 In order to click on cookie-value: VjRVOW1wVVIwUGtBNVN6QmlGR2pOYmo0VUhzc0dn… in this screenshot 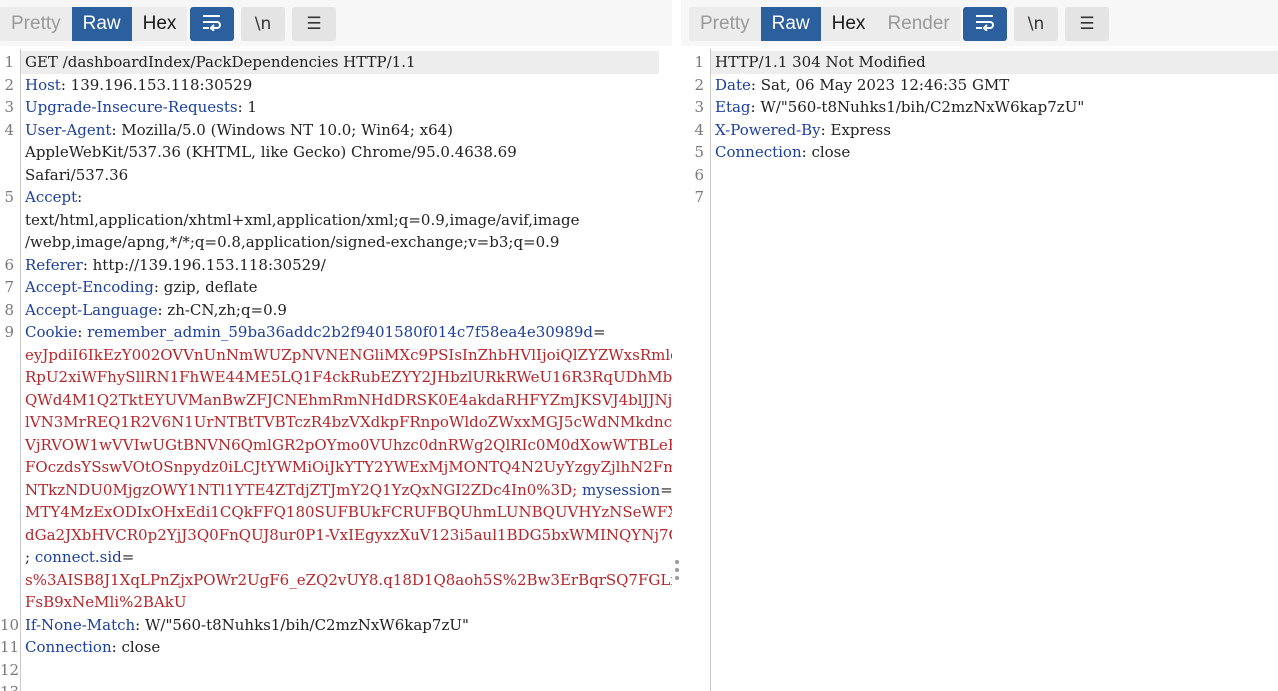, I will do `click(348, 444)`.